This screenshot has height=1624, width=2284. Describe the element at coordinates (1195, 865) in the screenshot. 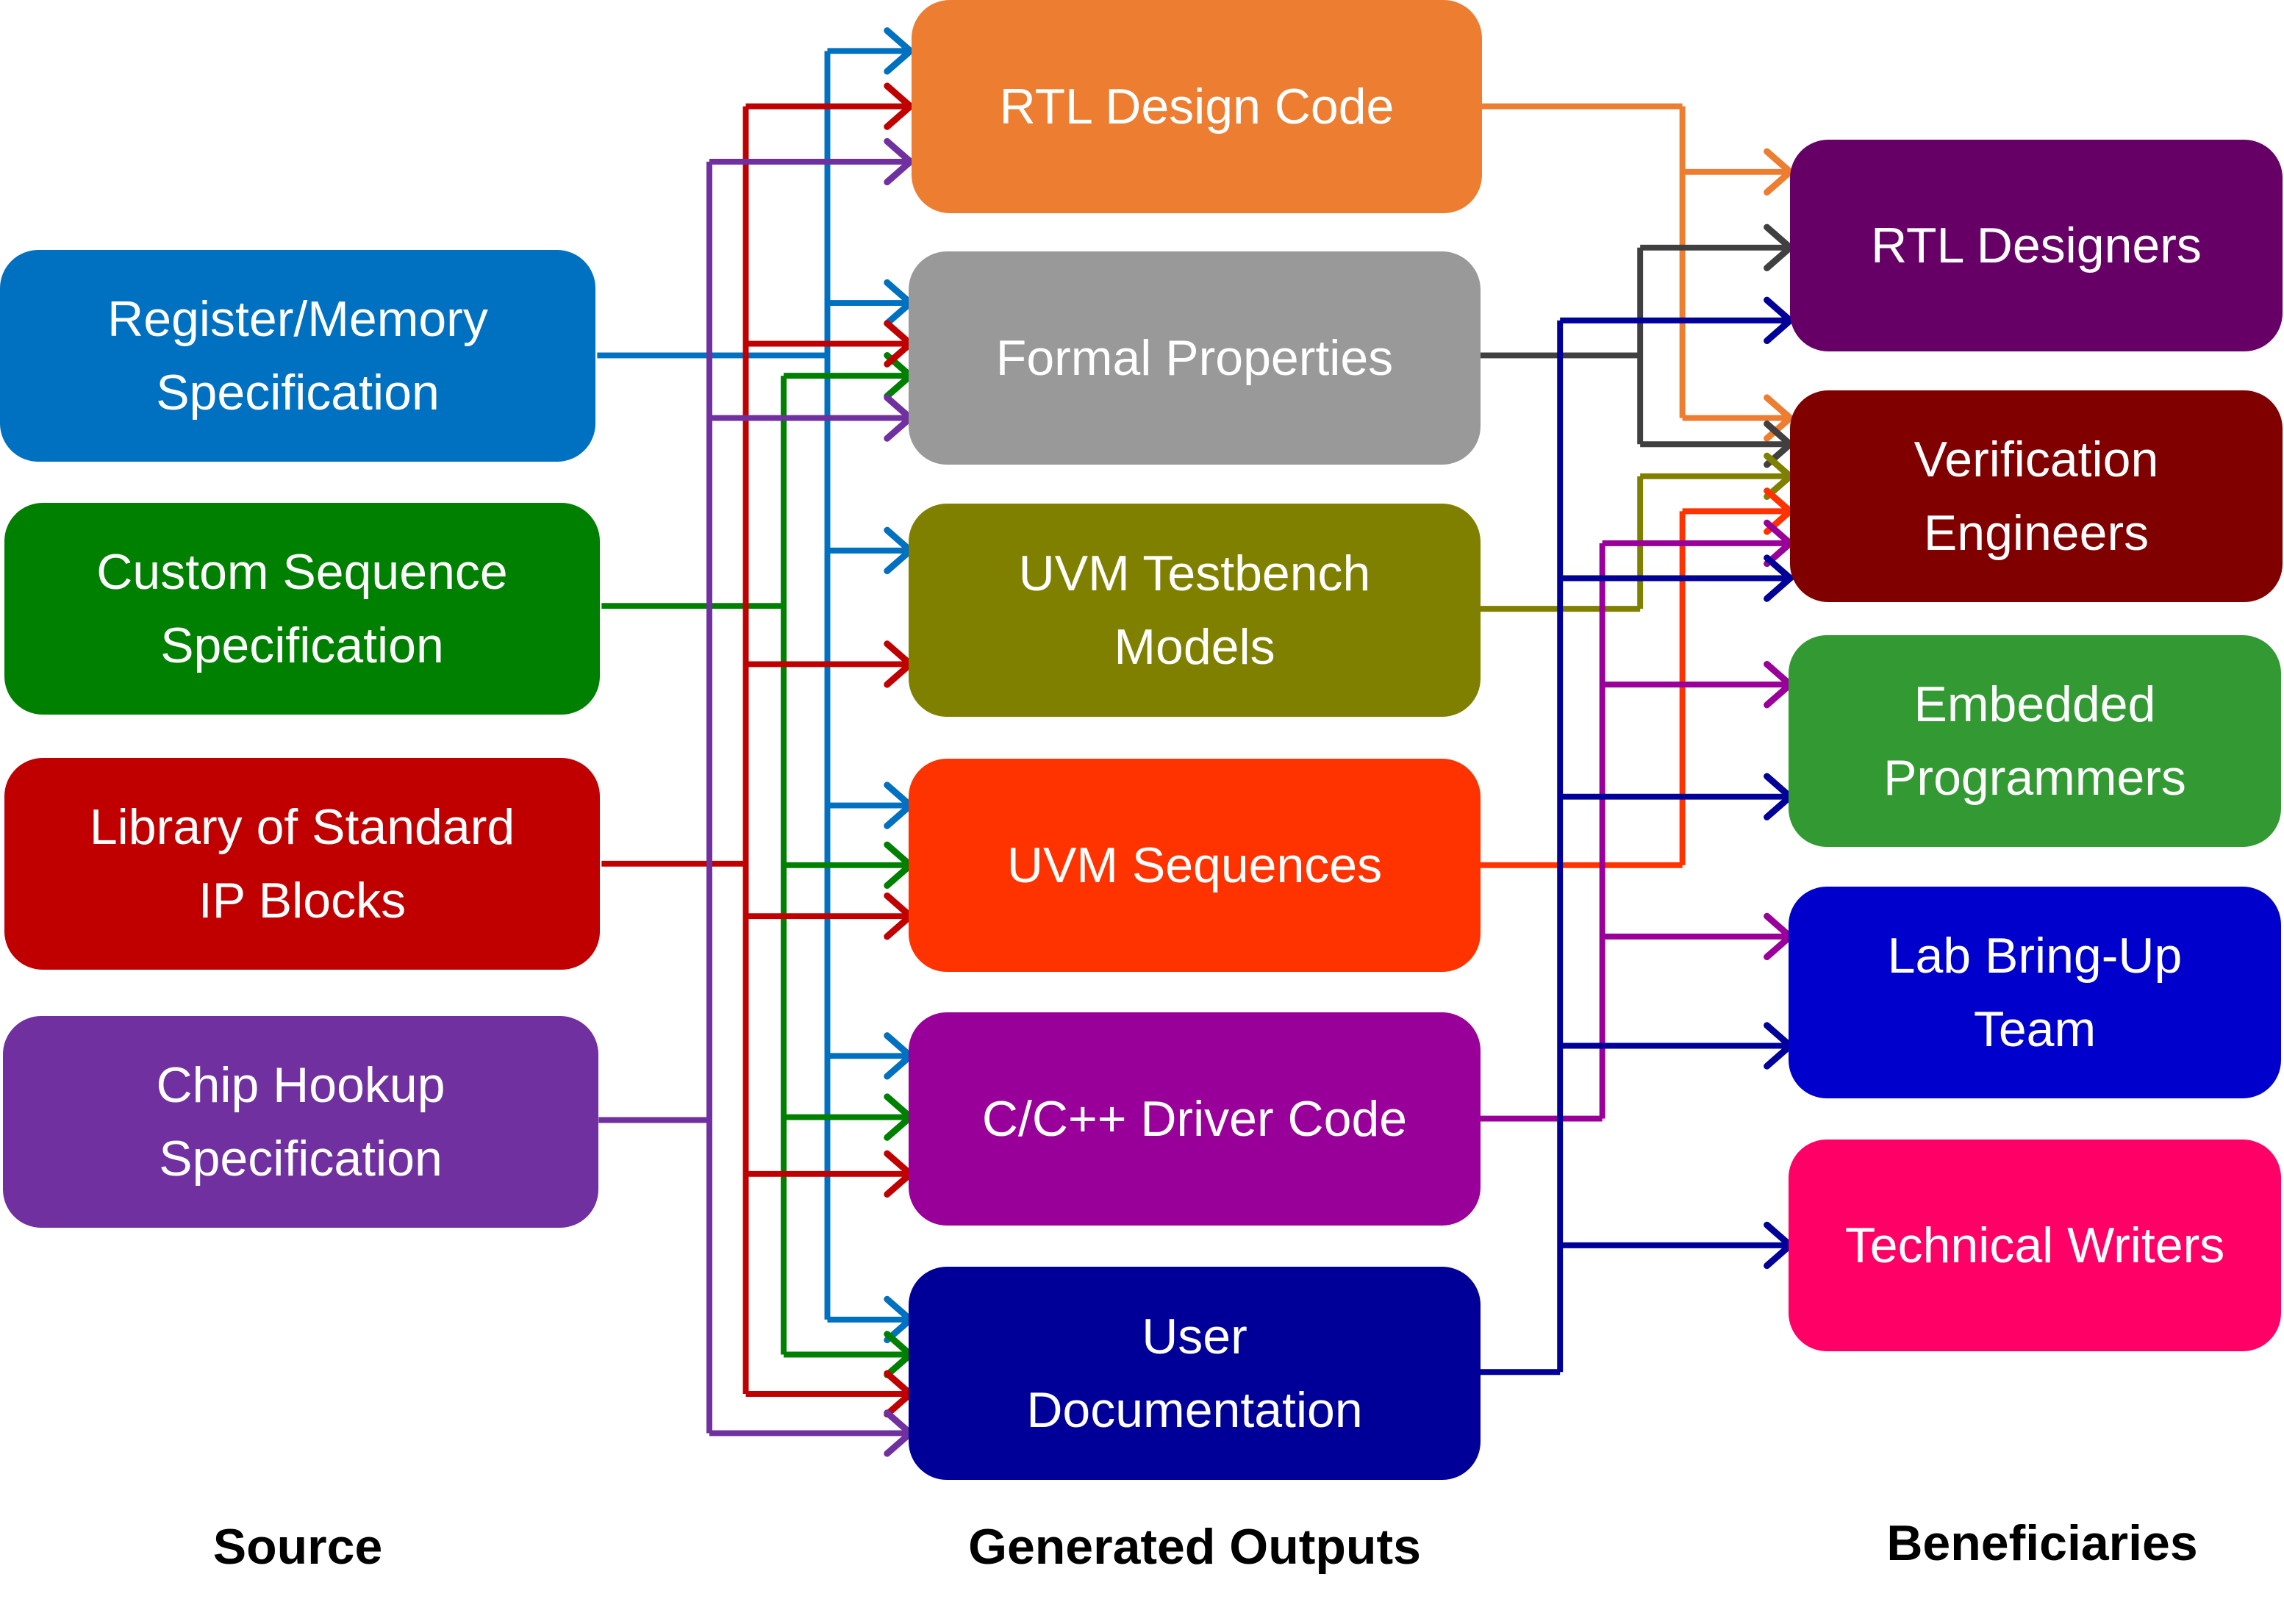

I see `output-uvm-sequences: UVM Sequences` at that location.